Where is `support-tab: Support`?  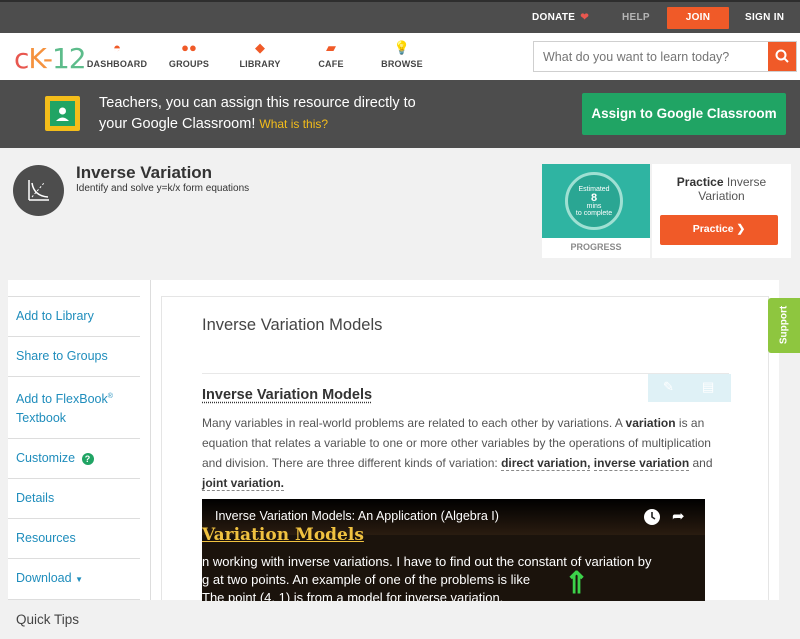
support-tab: Support is located at coordinates (784, 325).